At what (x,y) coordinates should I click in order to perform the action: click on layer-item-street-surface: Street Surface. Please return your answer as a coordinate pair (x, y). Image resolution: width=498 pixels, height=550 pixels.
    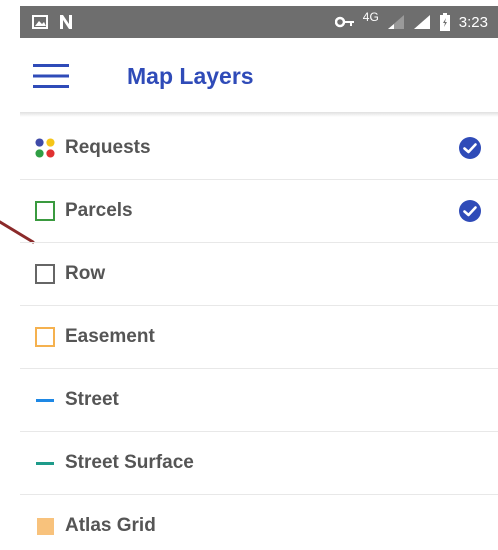
    Looking at the image, I should click on (259, 463).